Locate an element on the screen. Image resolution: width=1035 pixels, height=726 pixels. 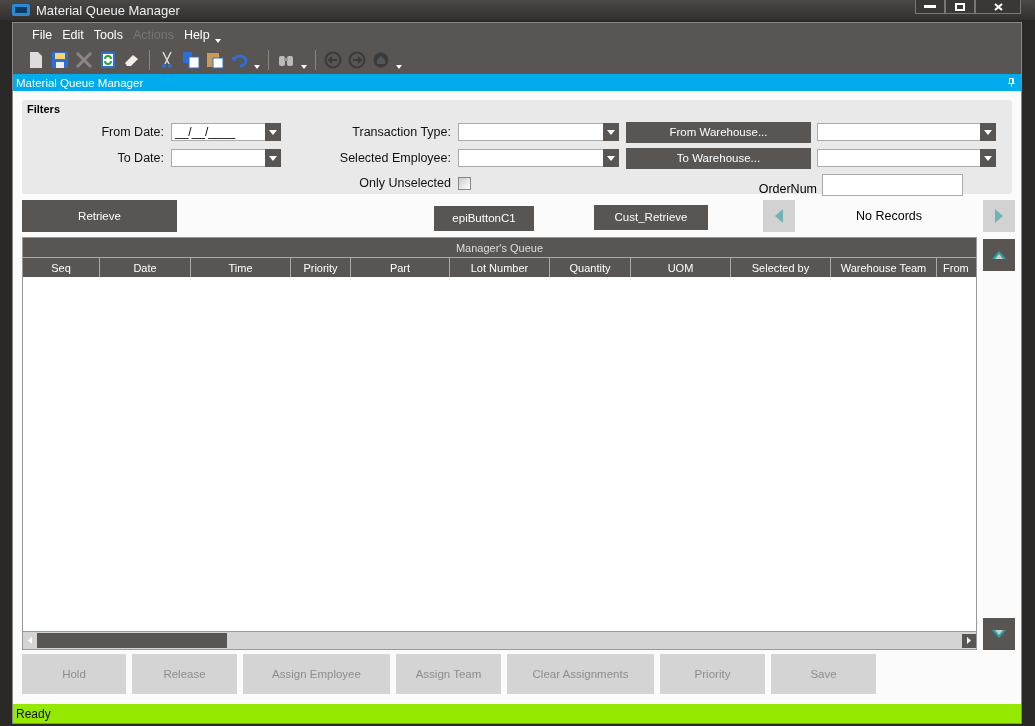
field-label: To Date: is located at coordinates (141, 158).